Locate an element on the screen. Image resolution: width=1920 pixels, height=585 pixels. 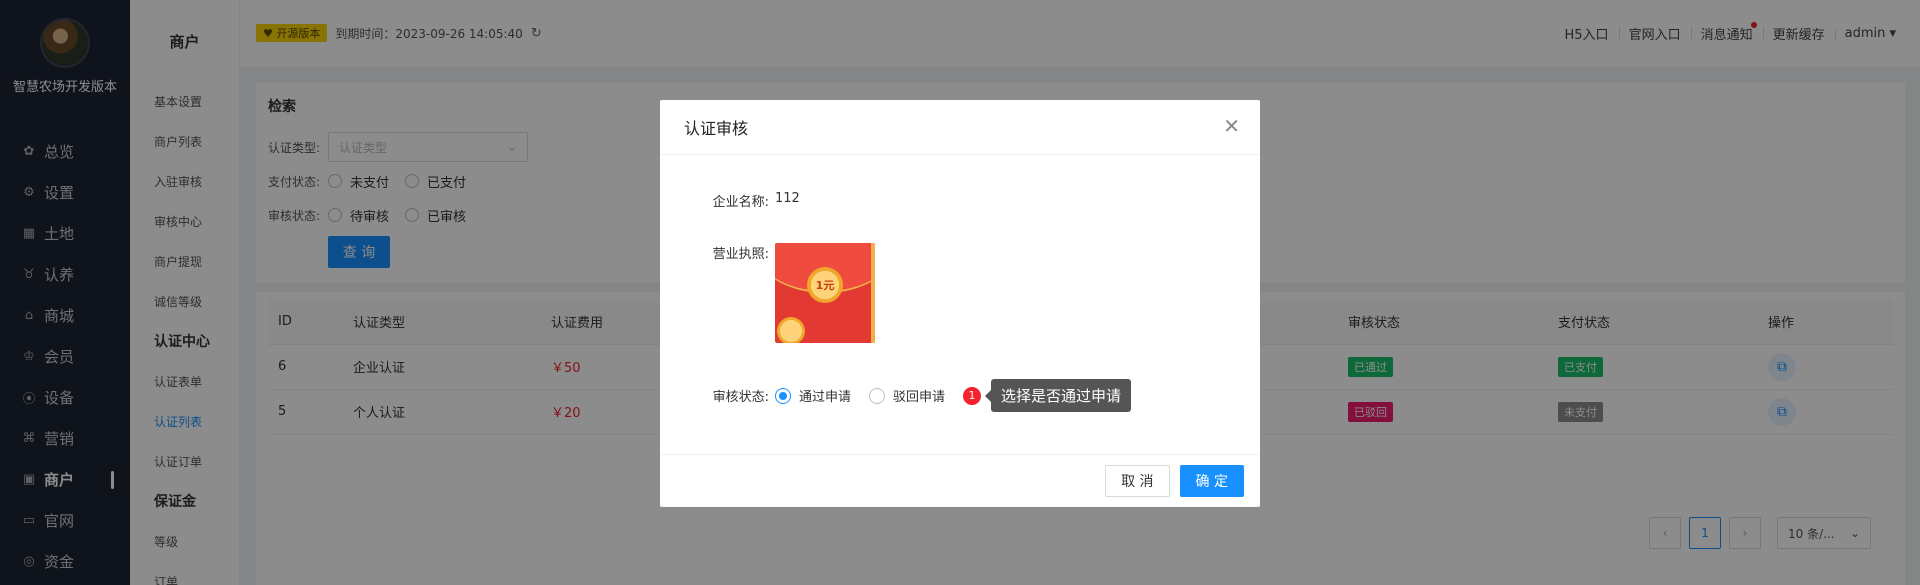
coin-icon: 1元 is located at coordinates (825, 285).